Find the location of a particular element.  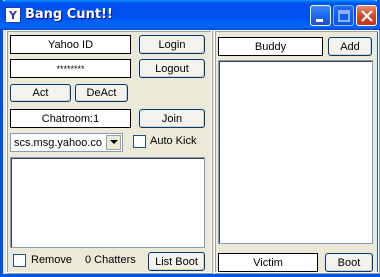

maximize-button is located at coordinates (343, 15).